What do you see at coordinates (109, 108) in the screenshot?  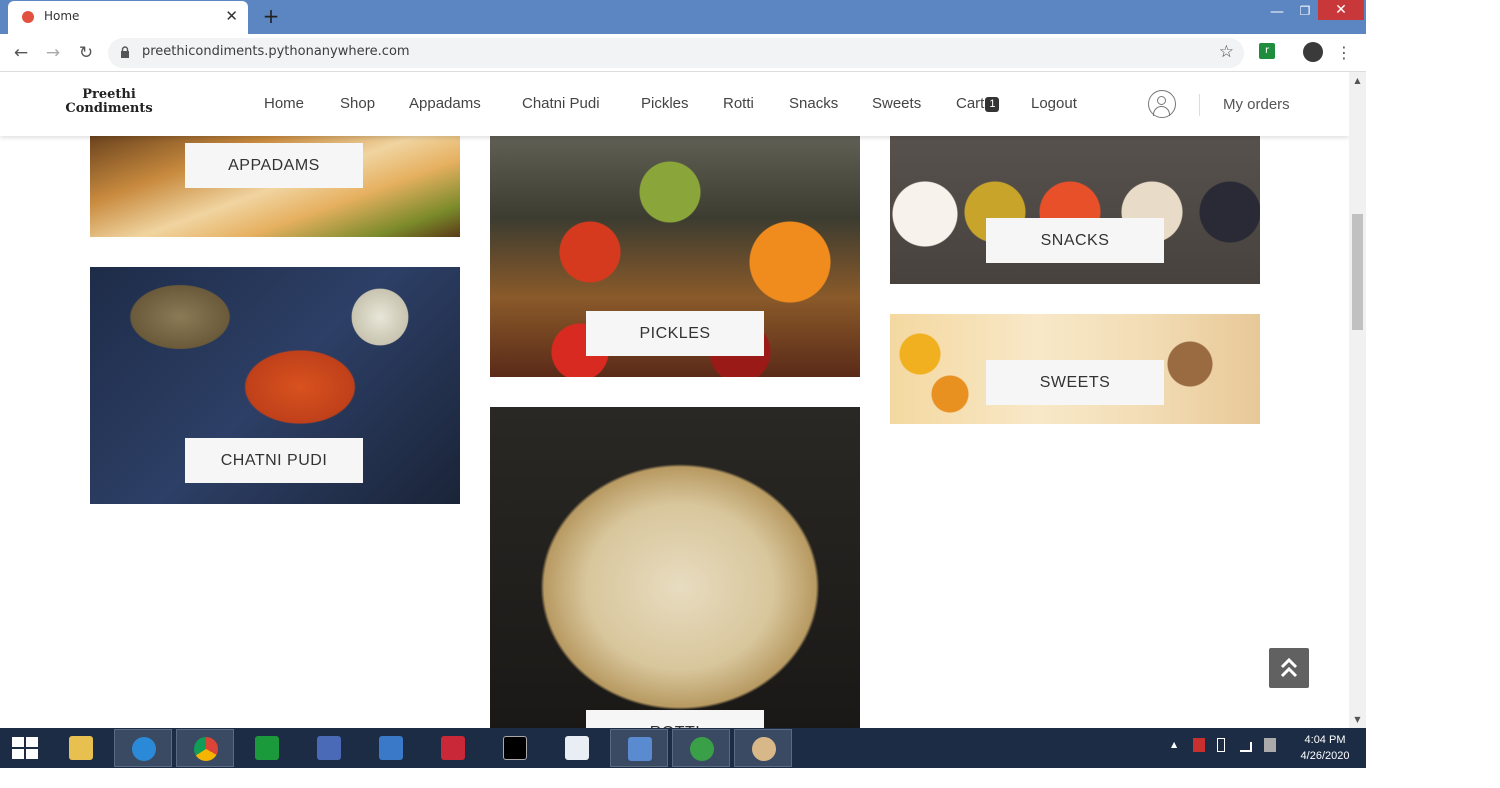 I see `logo-line-2: Condiments` at bounding box center [109, 108].